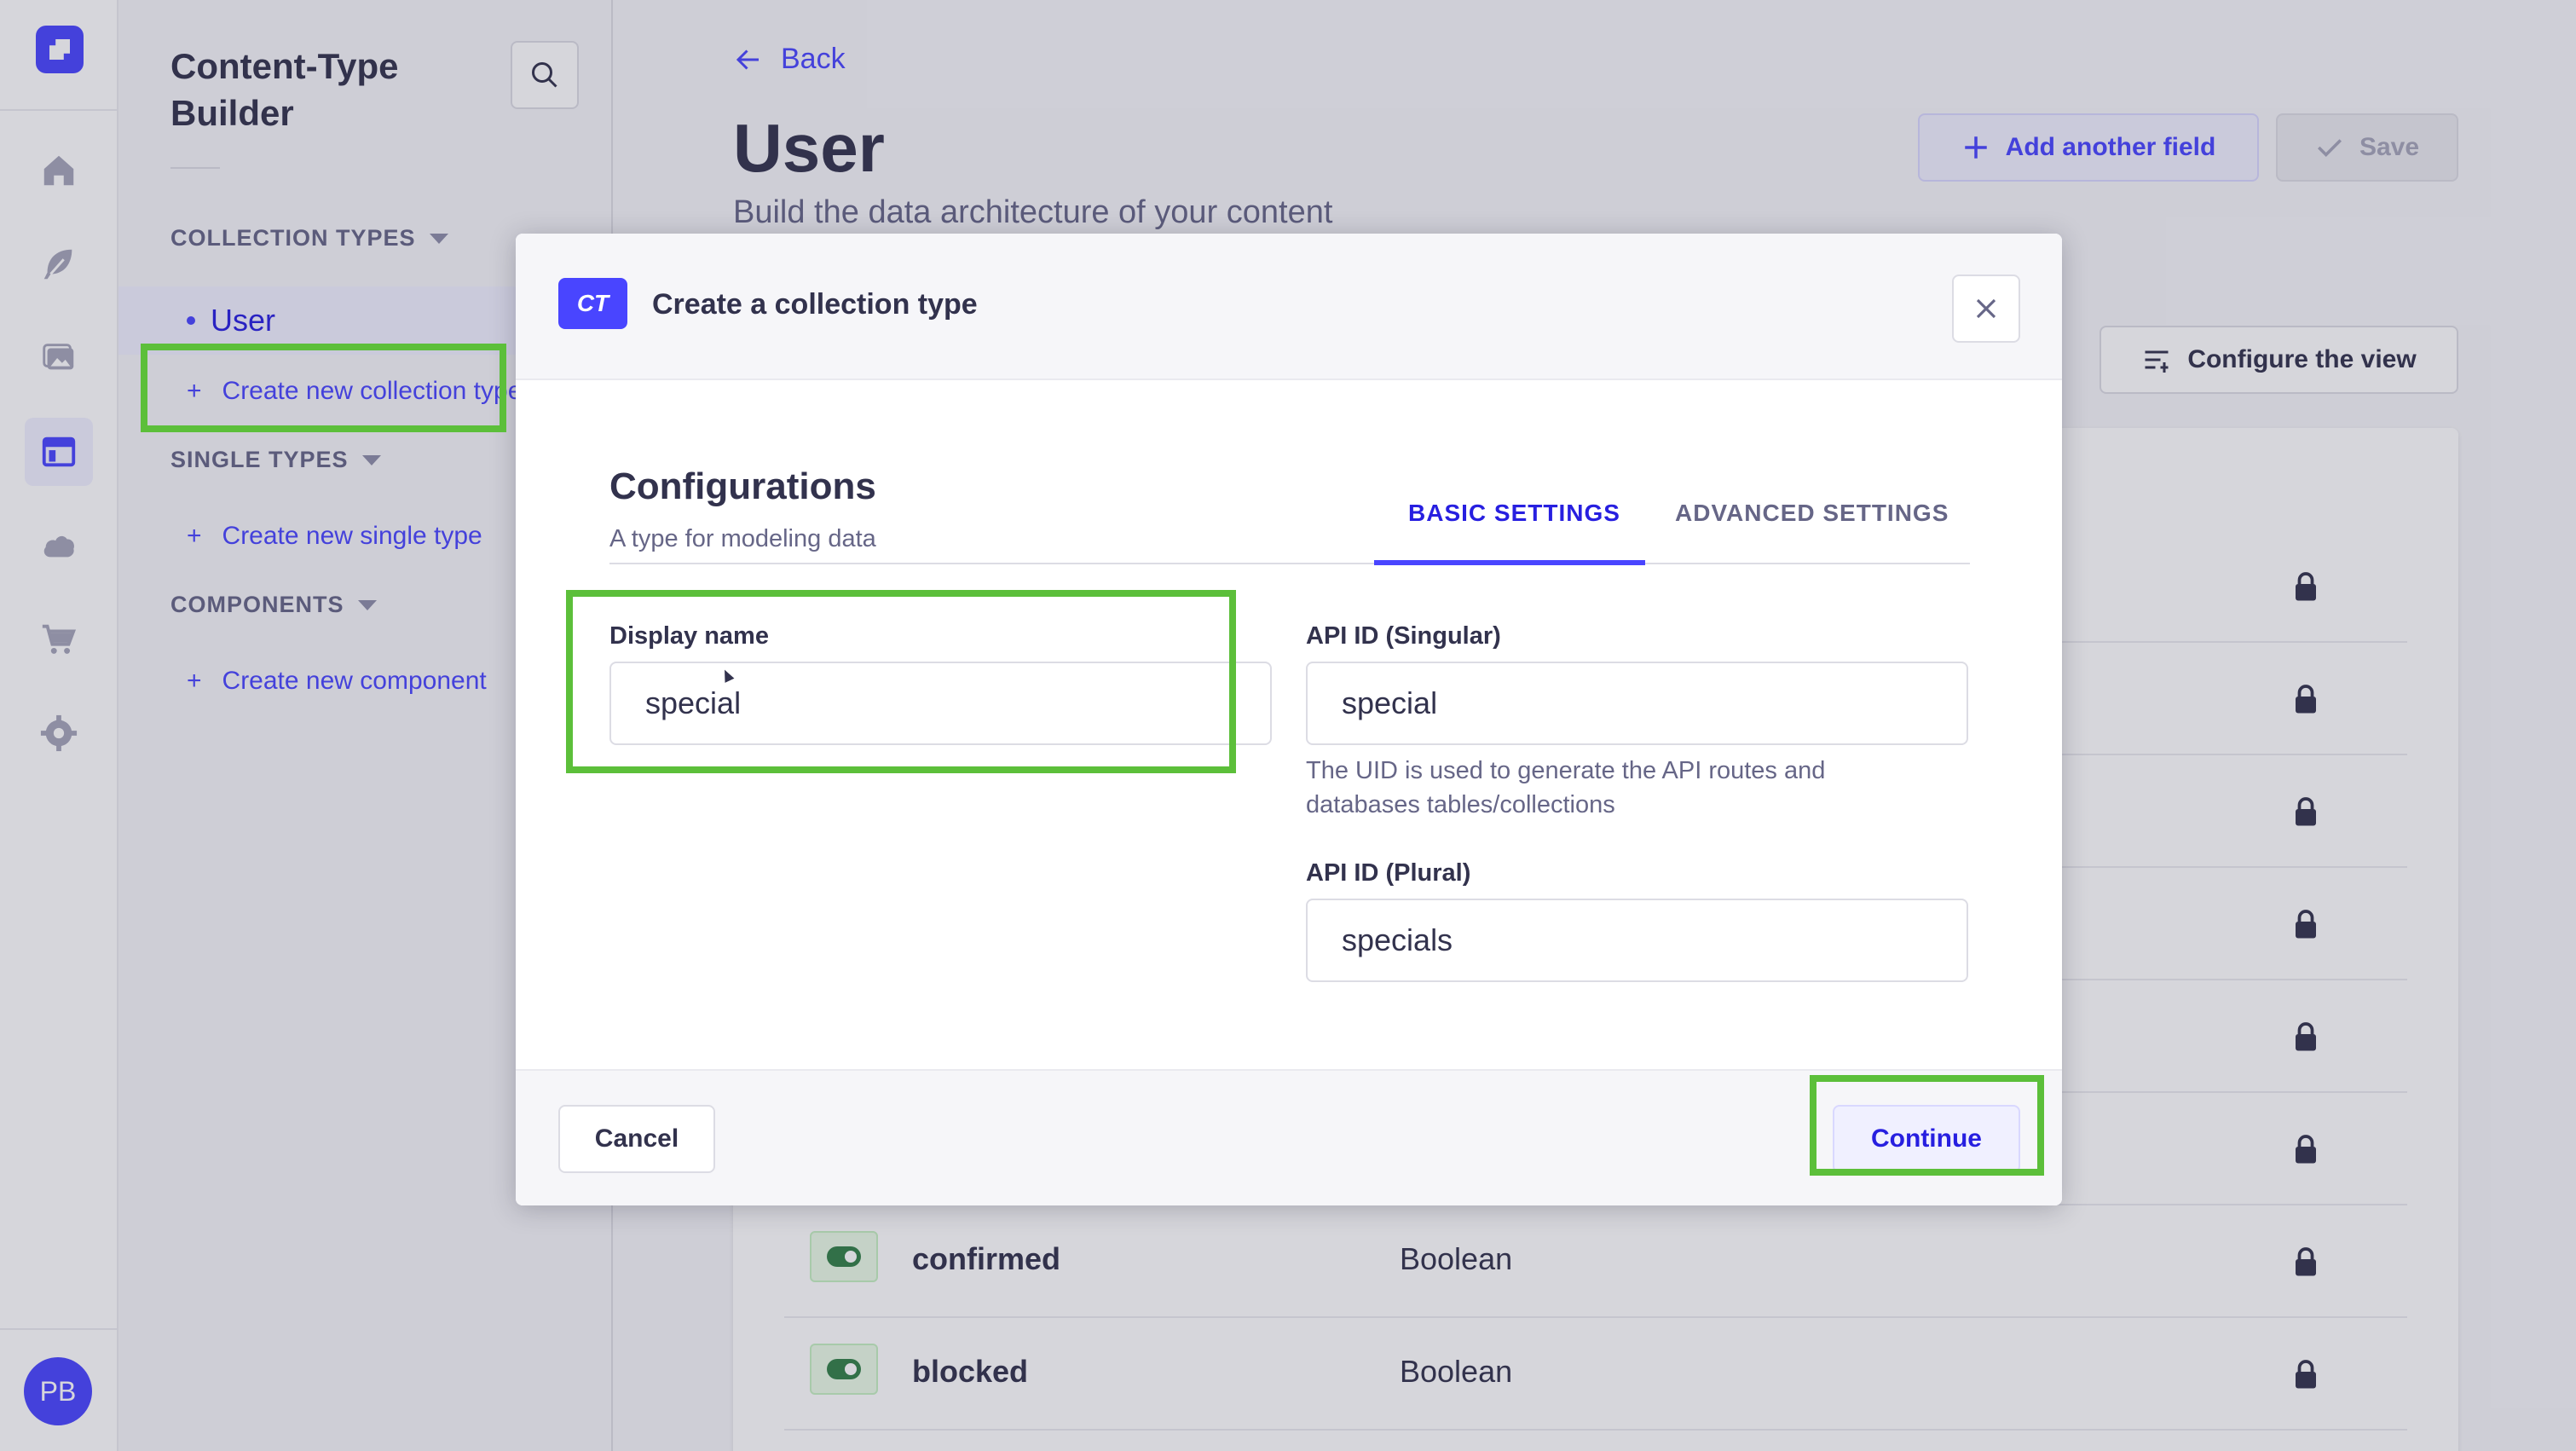  I want to click on api-id-singular-label: API ID (Singular), so click(1403, 636).